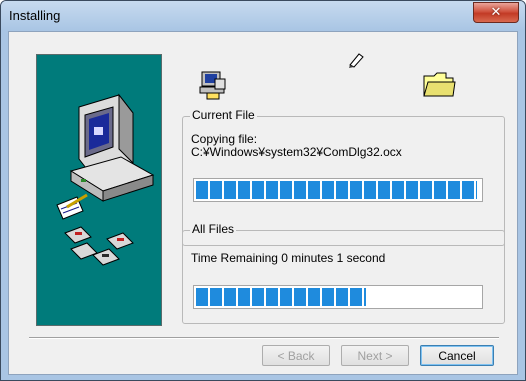 The width and height of the screenshot is (526, 381). I want to click on all-files-progress-fill, so click(281, 297).